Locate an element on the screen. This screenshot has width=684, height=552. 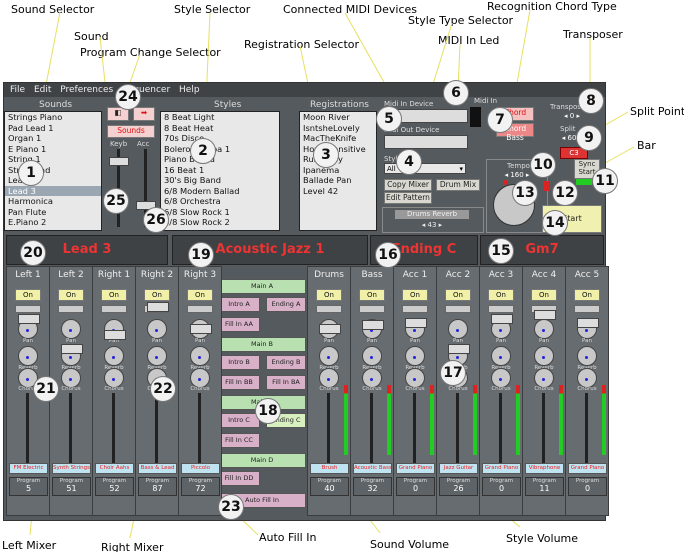
fill-cc-button: Fill In CC is located at coordinates (239, 440).